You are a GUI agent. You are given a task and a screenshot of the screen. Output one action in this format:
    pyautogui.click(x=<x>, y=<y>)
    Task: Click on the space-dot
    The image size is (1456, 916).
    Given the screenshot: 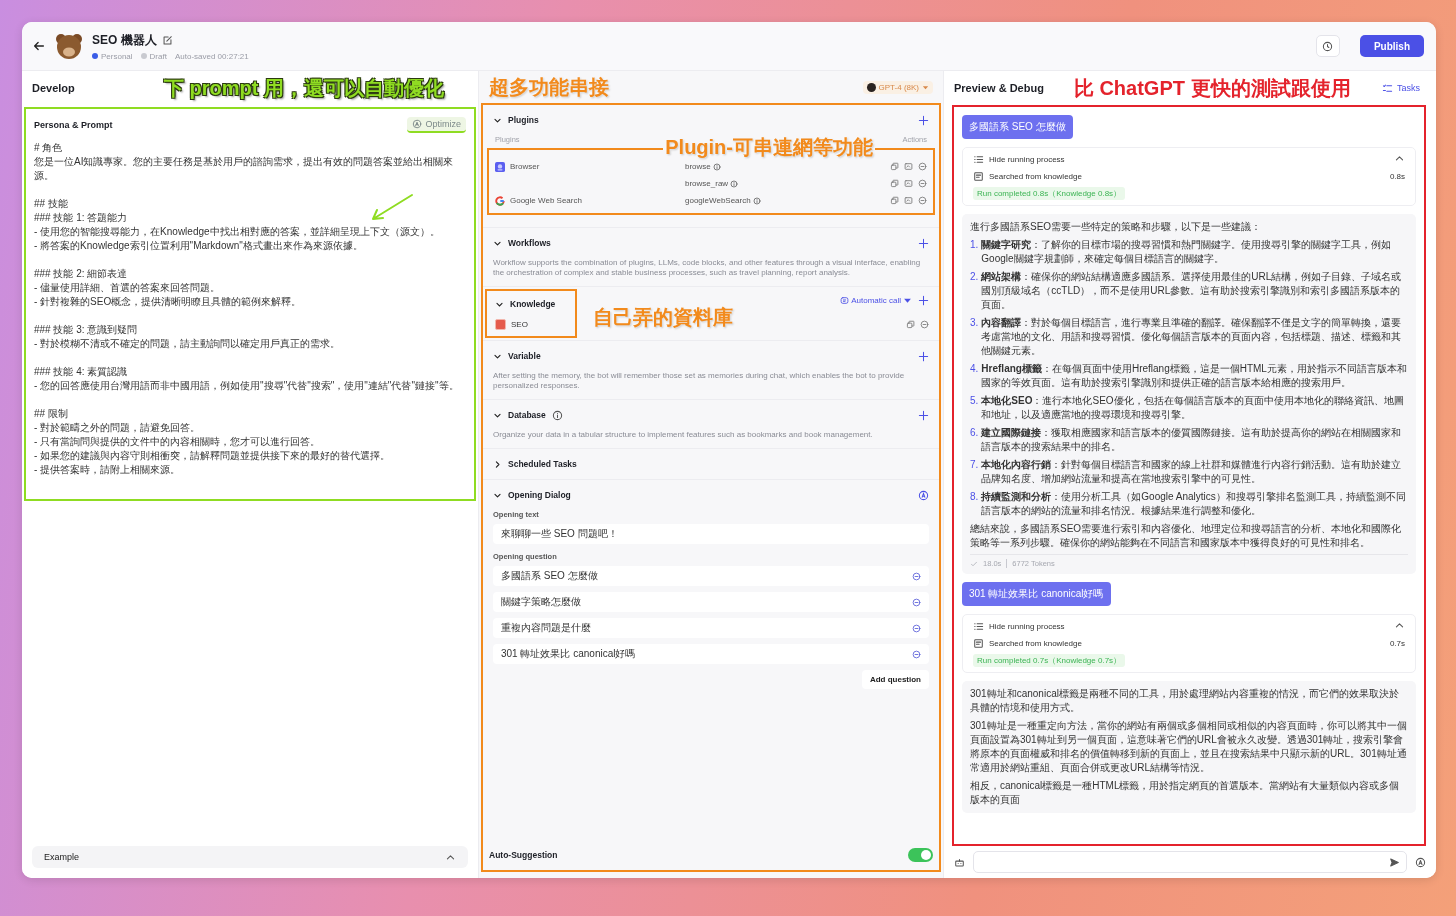 What is the action you would take?
    pyautogui.click(x=95, y=56)
    